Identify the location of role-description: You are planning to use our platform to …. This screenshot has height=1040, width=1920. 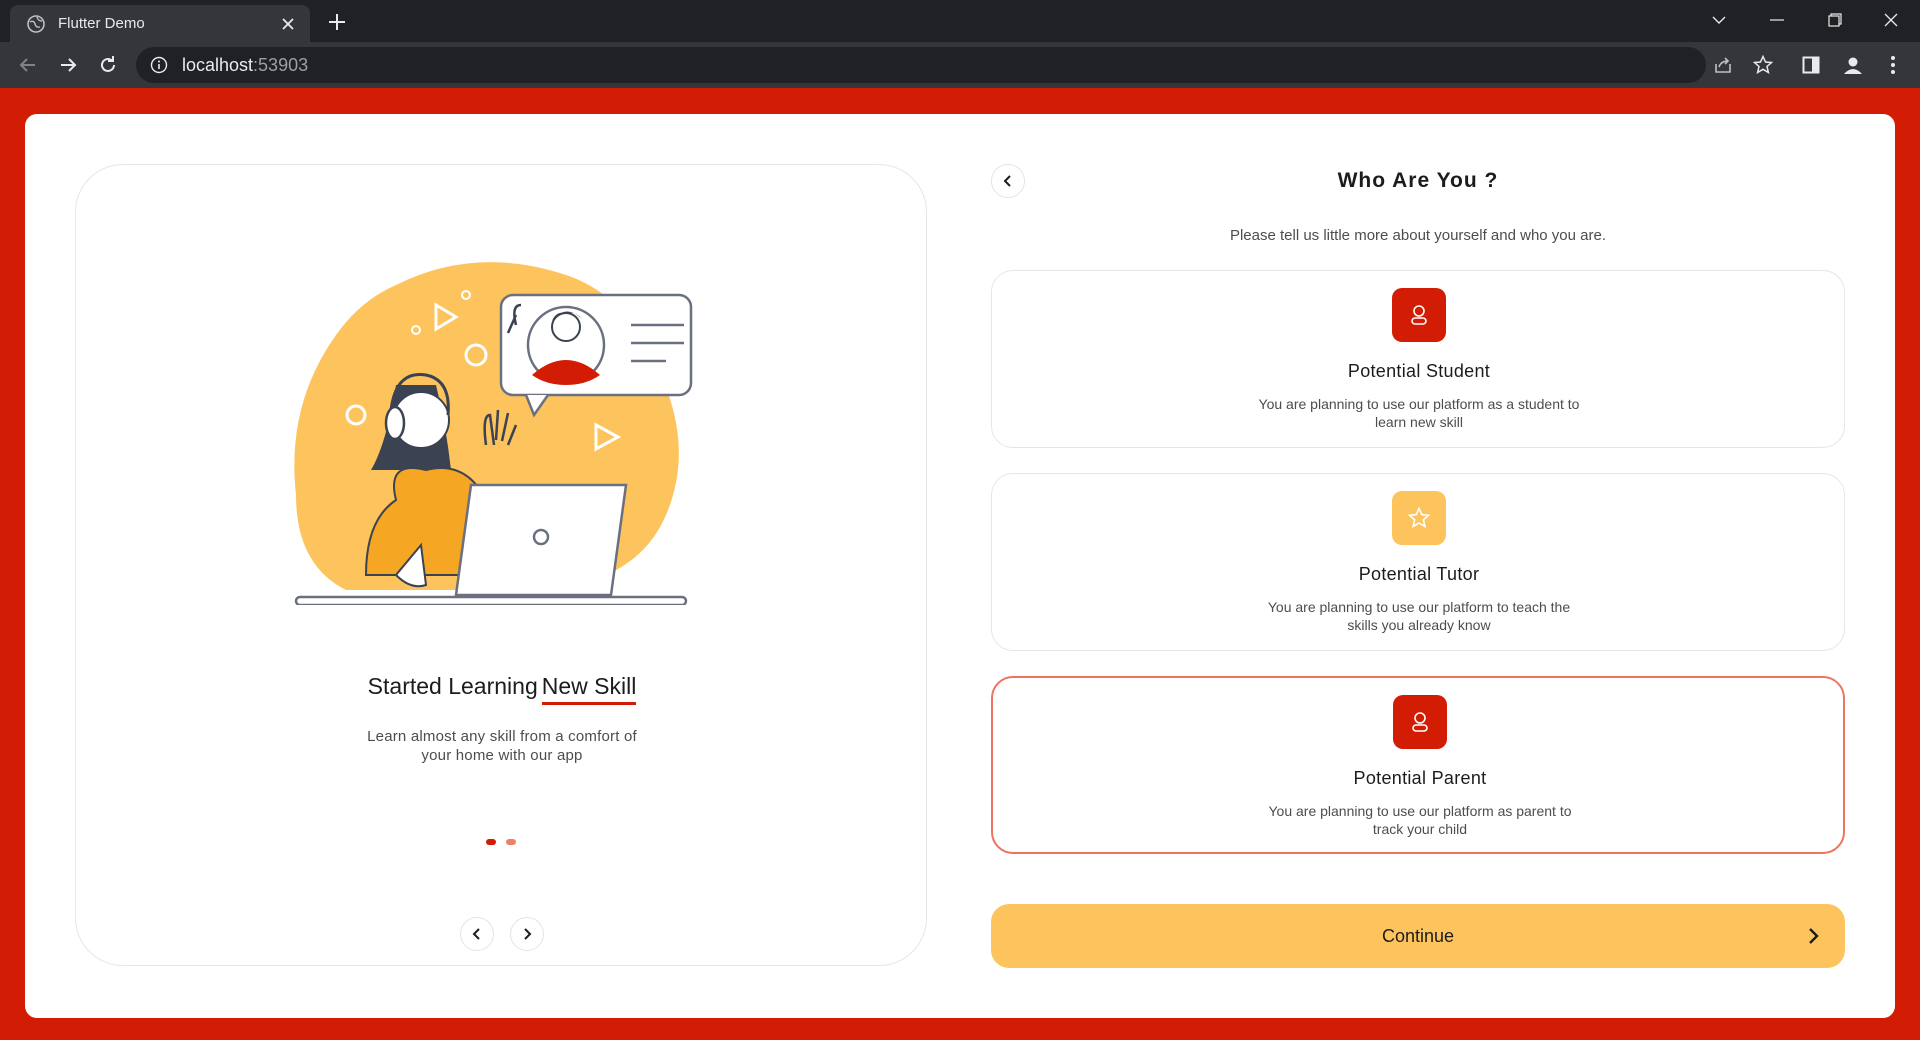
(1419, 616).